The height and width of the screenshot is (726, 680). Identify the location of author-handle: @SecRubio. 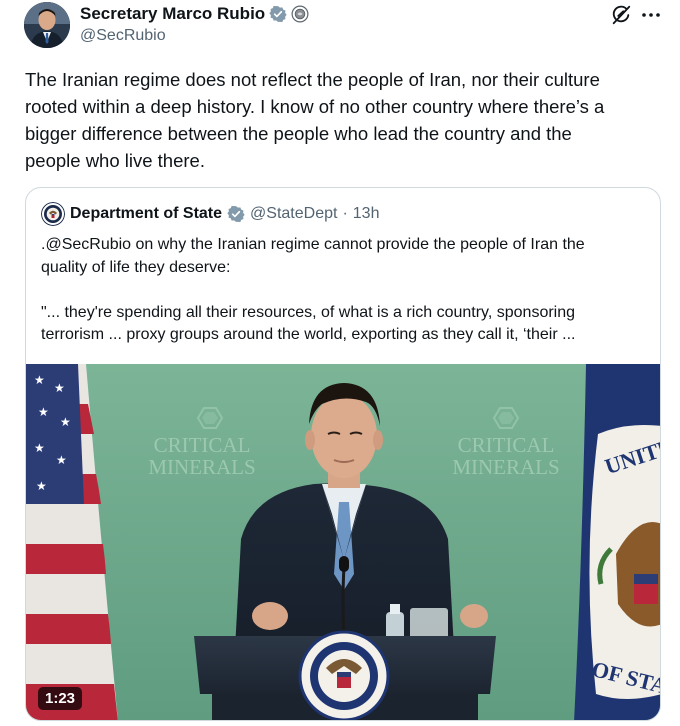
(123, 36).